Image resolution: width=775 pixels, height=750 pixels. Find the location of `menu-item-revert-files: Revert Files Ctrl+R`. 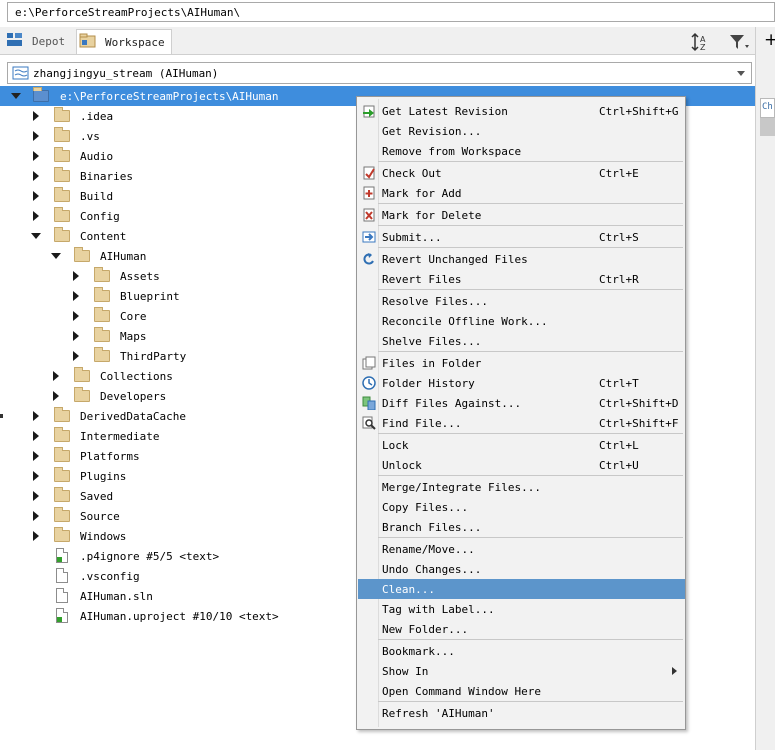

menu-item-revert-files: Revert Files Ctrl+R is located at coordinates (521, 279).